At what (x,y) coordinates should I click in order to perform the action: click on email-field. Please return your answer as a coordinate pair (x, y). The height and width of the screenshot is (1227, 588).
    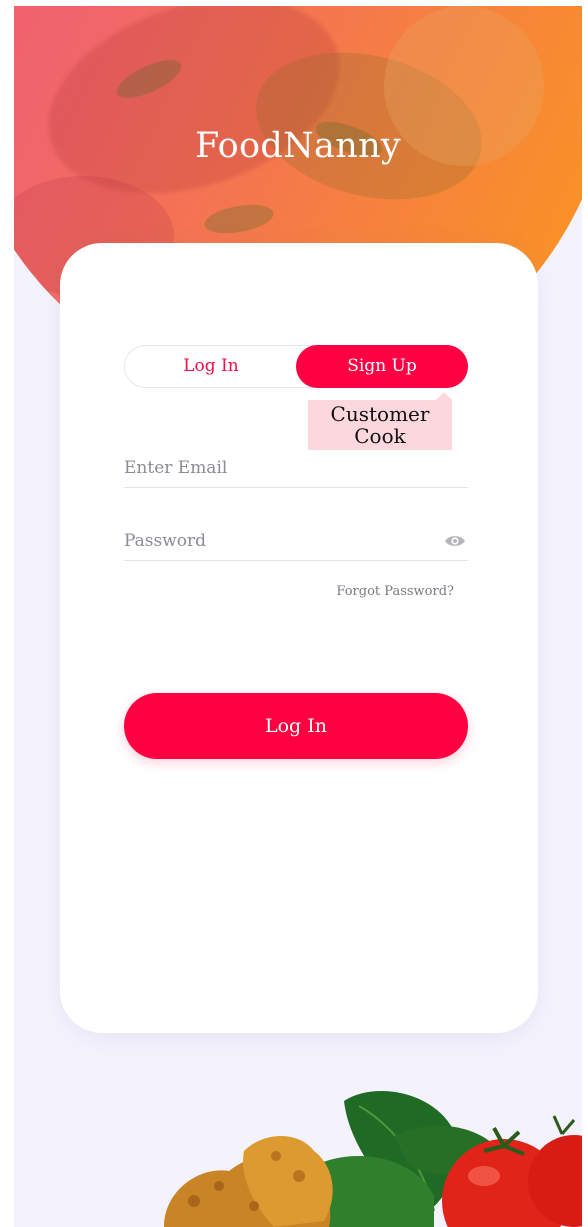
    Looking at the image, I should click on (296, 467).